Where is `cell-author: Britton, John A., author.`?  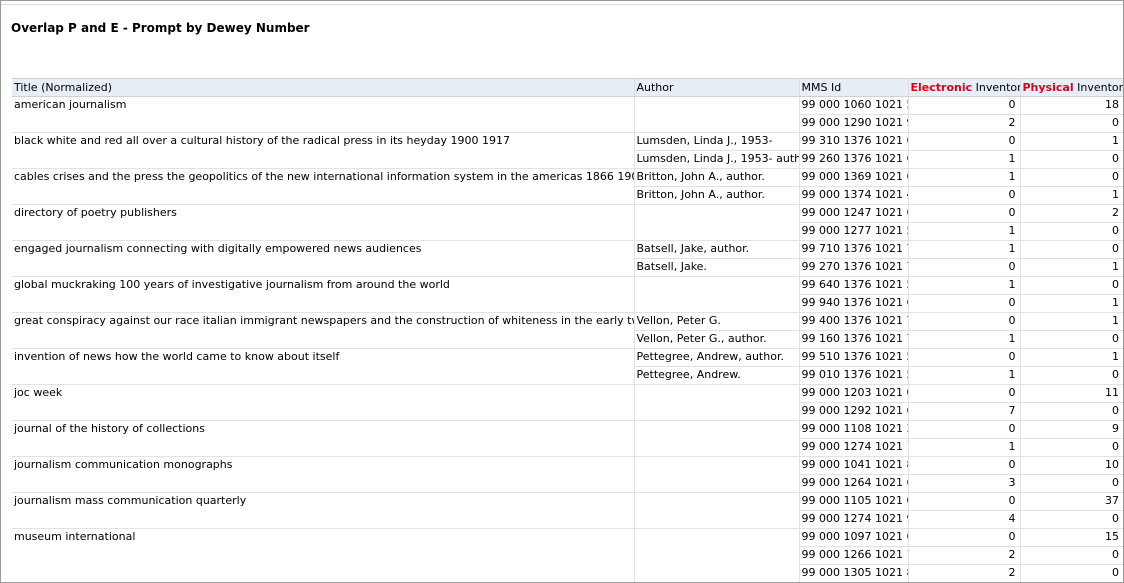 cell-author: Britton, John A., author. is located at coordinates (716, 195).